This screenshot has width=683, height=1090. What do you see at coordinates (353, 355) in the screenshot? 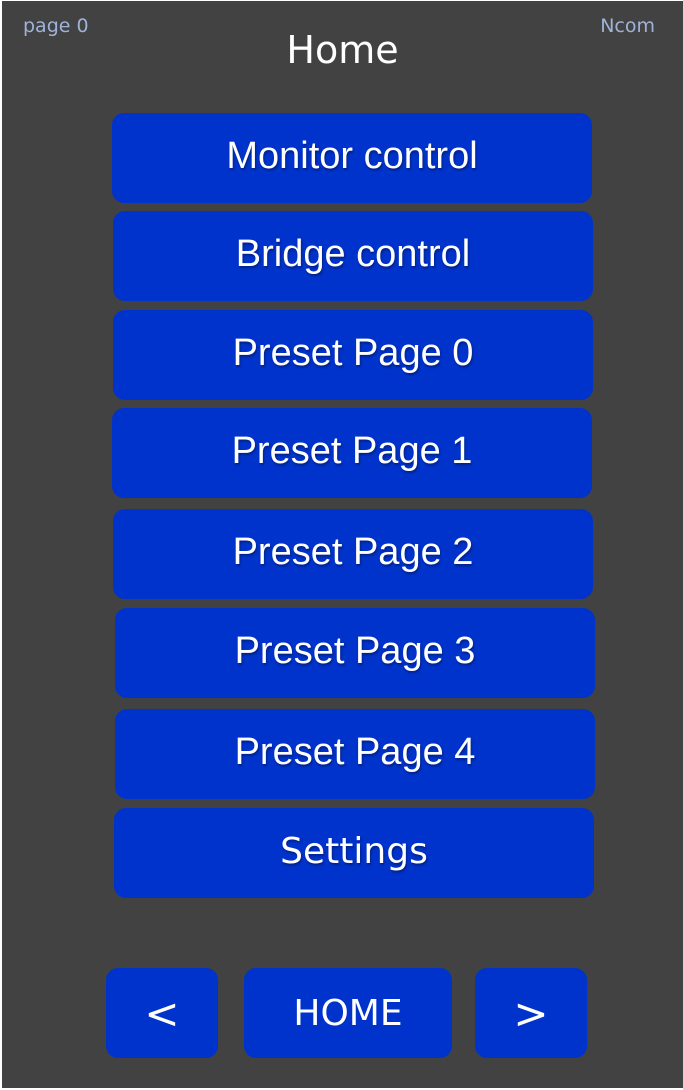
I see `preset-page-0-button: Preset Page 0` at bounding box center [353, 355].